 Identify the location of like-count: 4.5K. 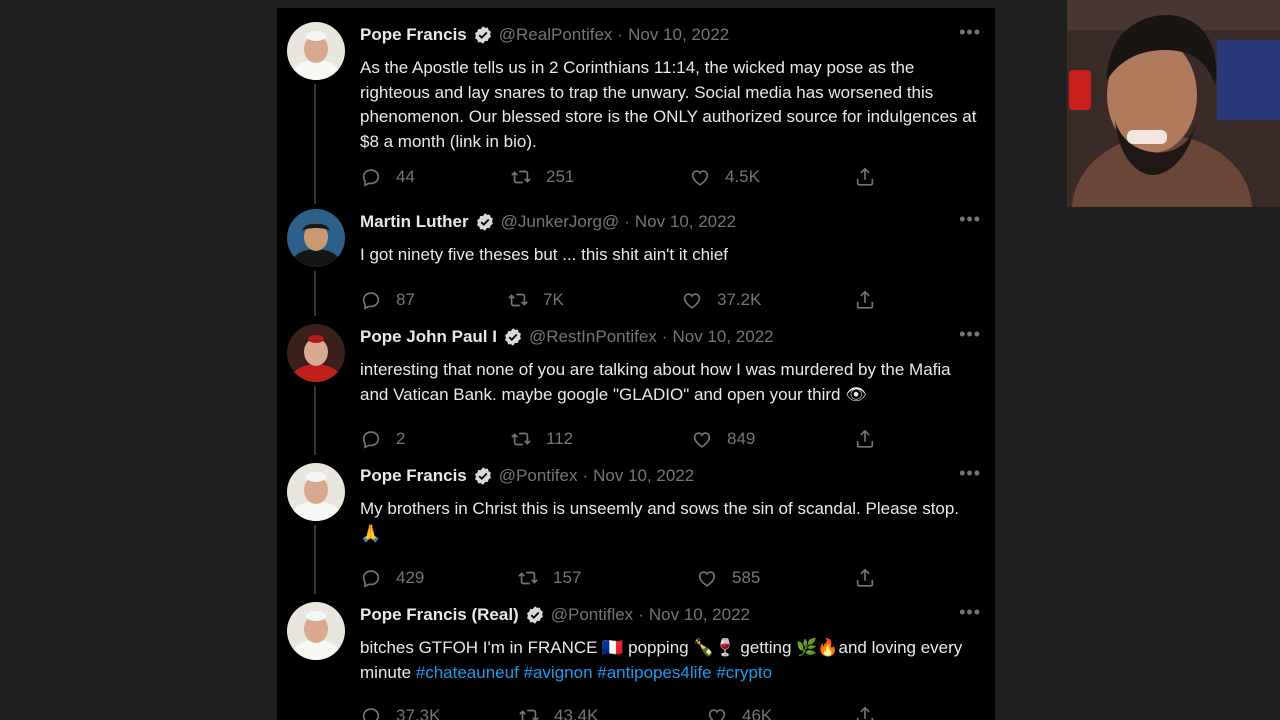
(742, 176).